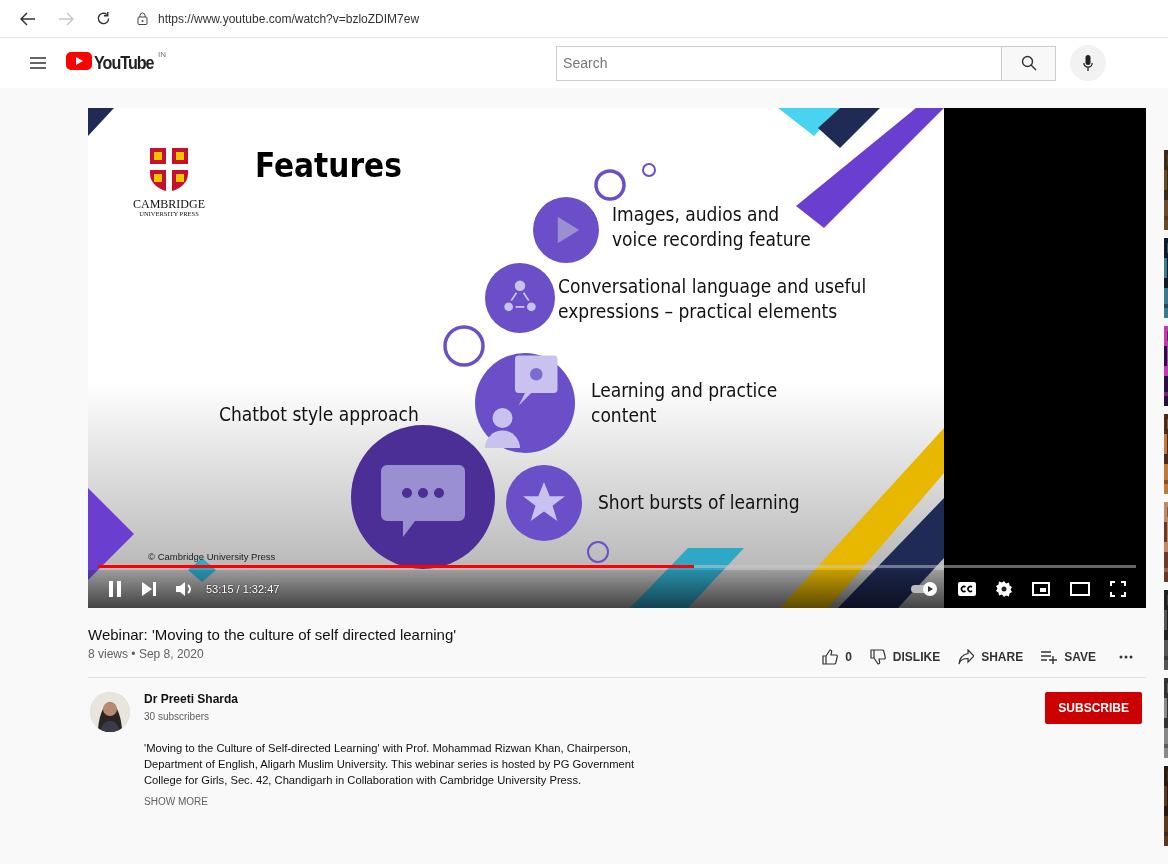 The width and height of the screenshot is (1168, 864). Describe the element at coordinates (115, 589) in the screenshot. I see `pause-icon` at that location.